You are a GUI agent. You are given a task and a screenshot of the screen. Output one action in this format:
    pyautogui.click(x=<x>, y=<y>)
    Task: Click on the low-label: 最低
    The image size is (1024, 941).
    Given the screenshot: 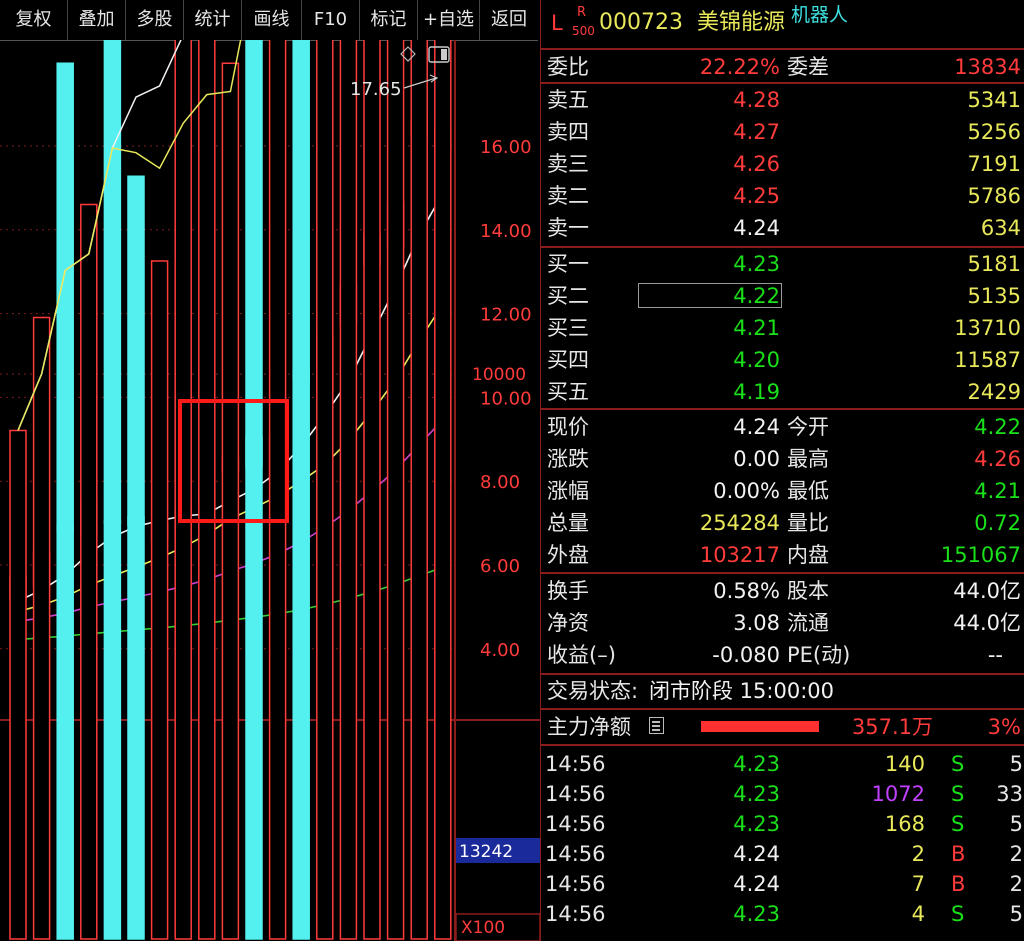 What is the action you would take?
    pyautogui.click(x=808, y=491)
    